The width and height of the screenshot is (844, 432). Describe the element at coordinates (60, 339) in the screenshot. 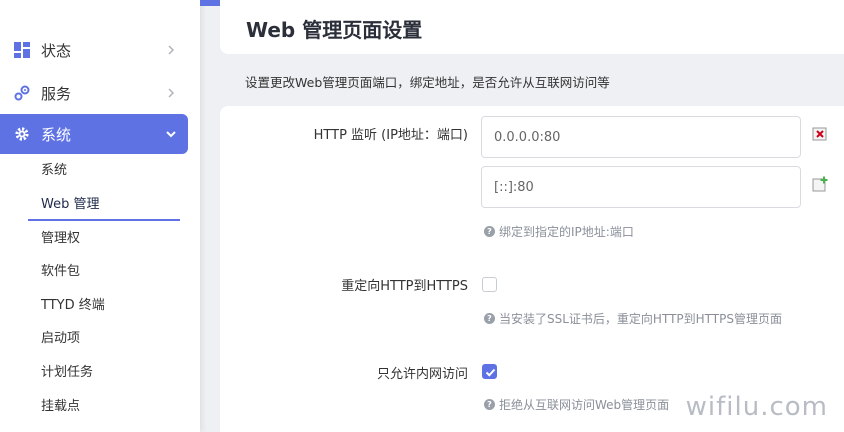

I see `sidebar-subitem-startup: 启动项` at that location.